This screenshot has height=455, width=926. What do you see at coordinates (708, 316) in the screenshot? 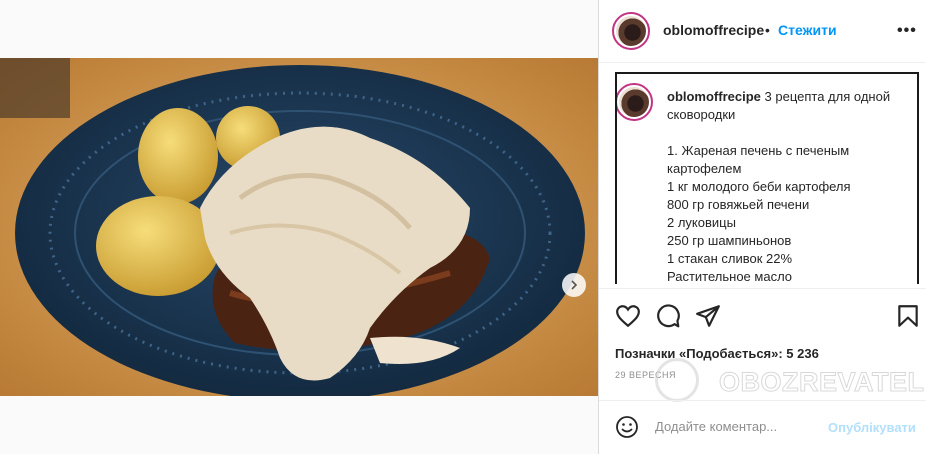
I see `share-icon` at bounding box center [708, 316].